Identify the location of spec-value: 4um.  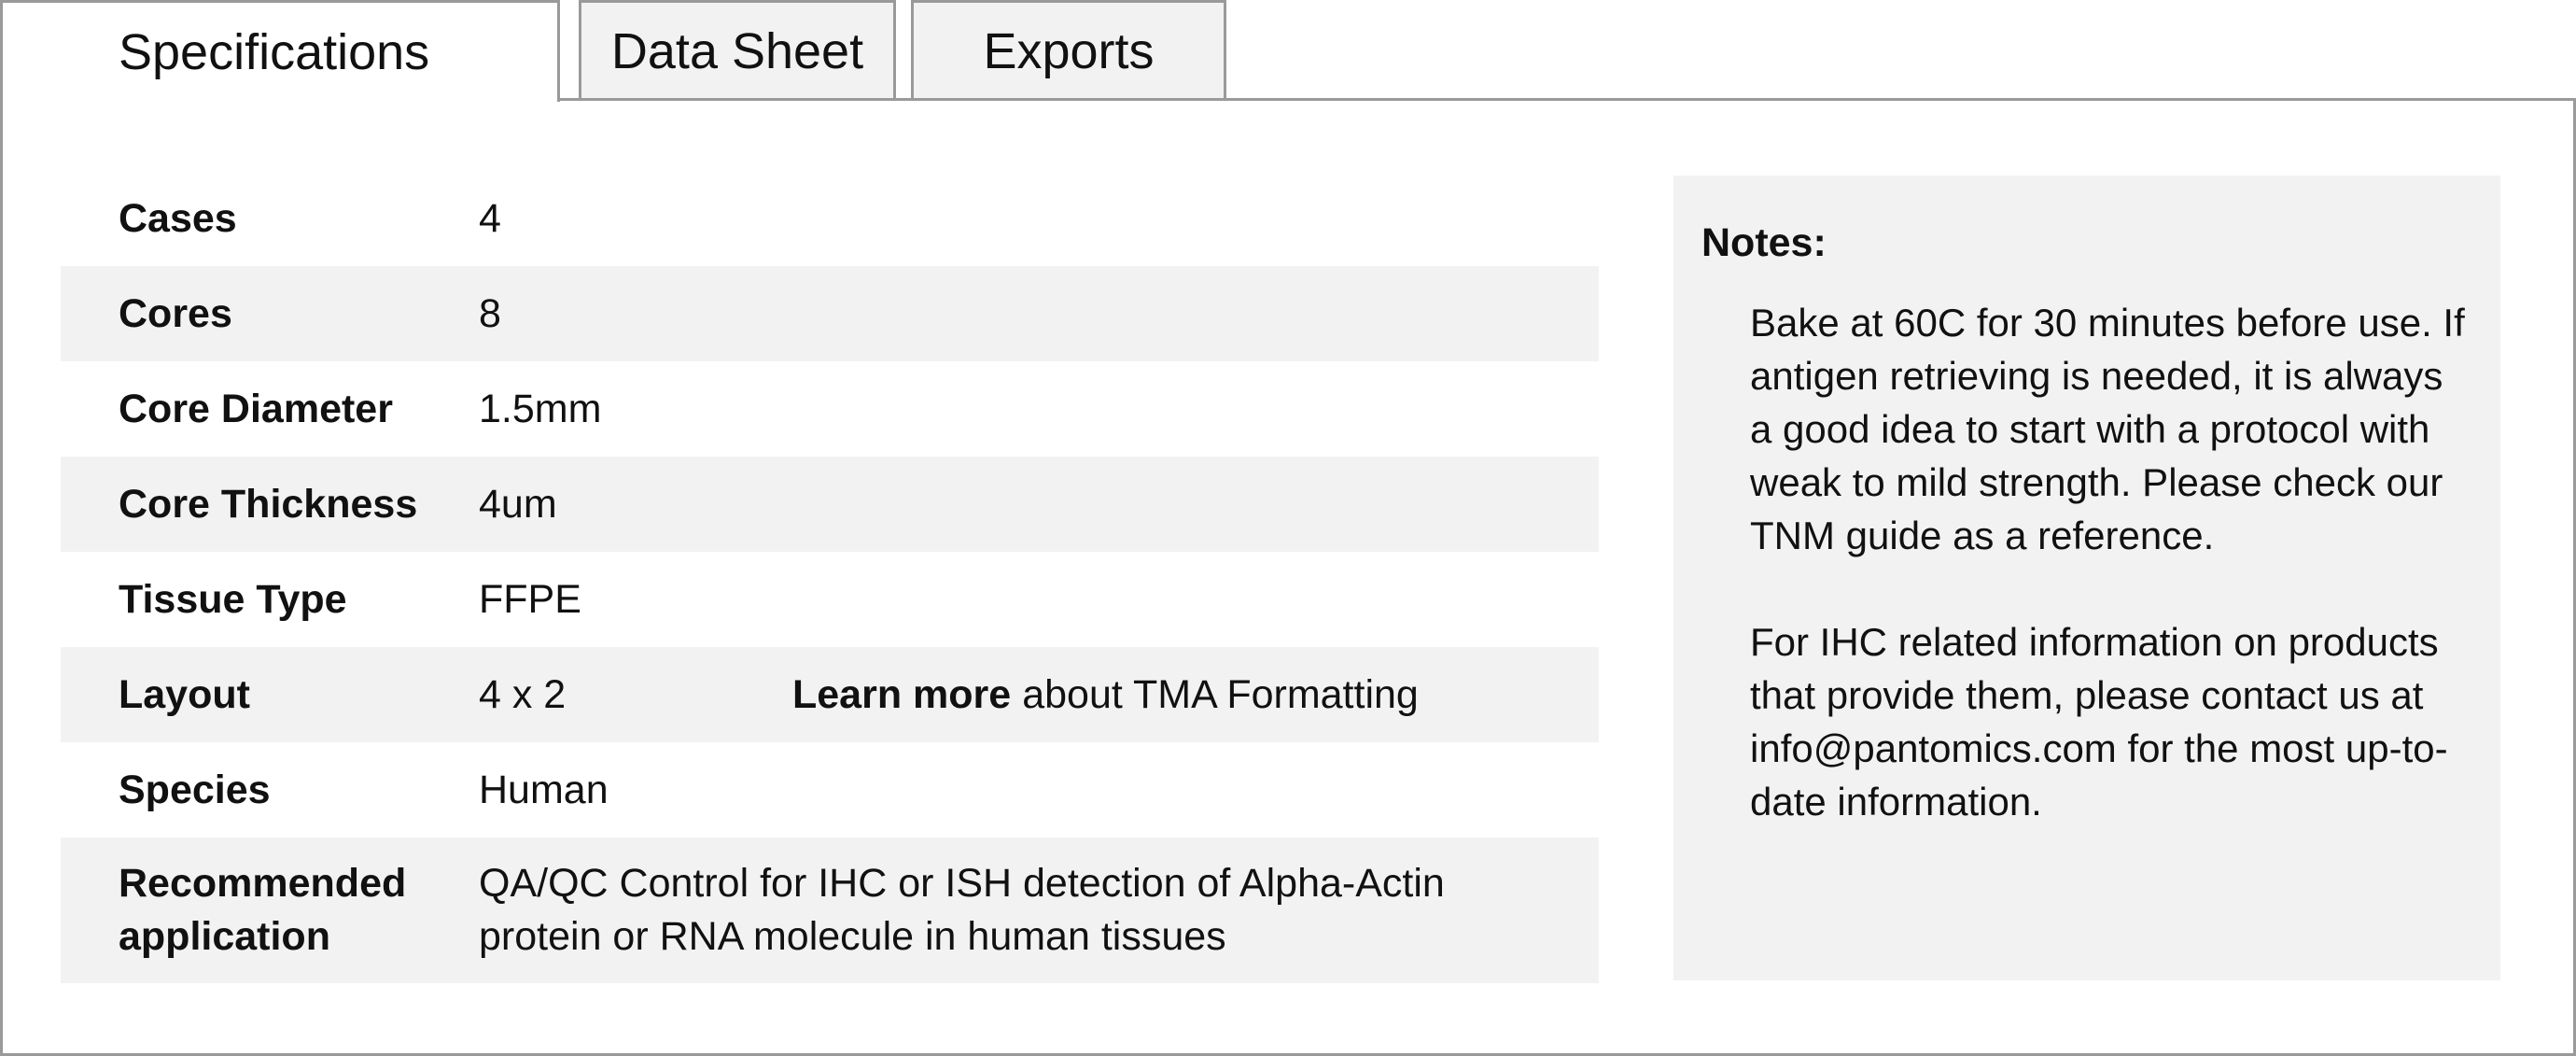
(518, 504).